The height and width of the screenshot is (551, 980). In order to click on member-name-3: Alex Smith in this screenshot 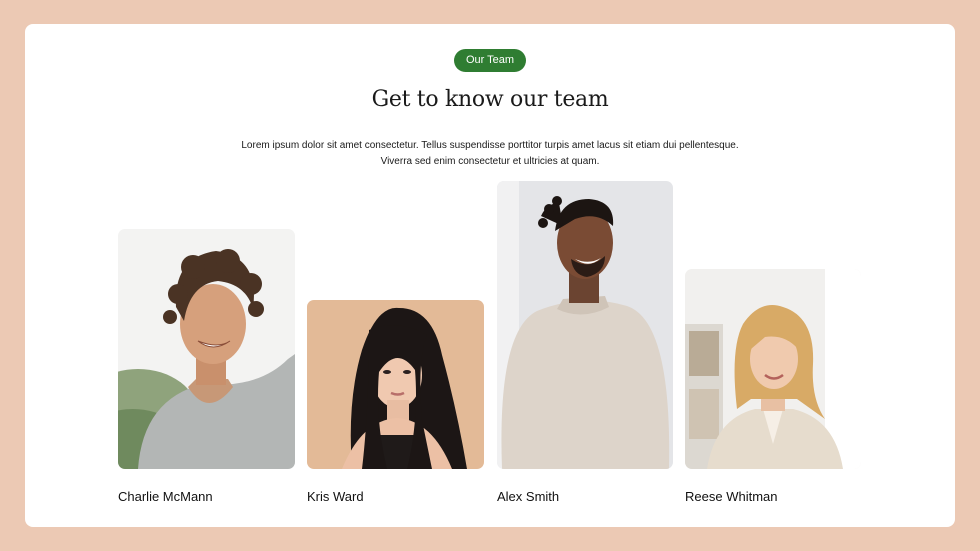, I will do `click(528, 496)`.